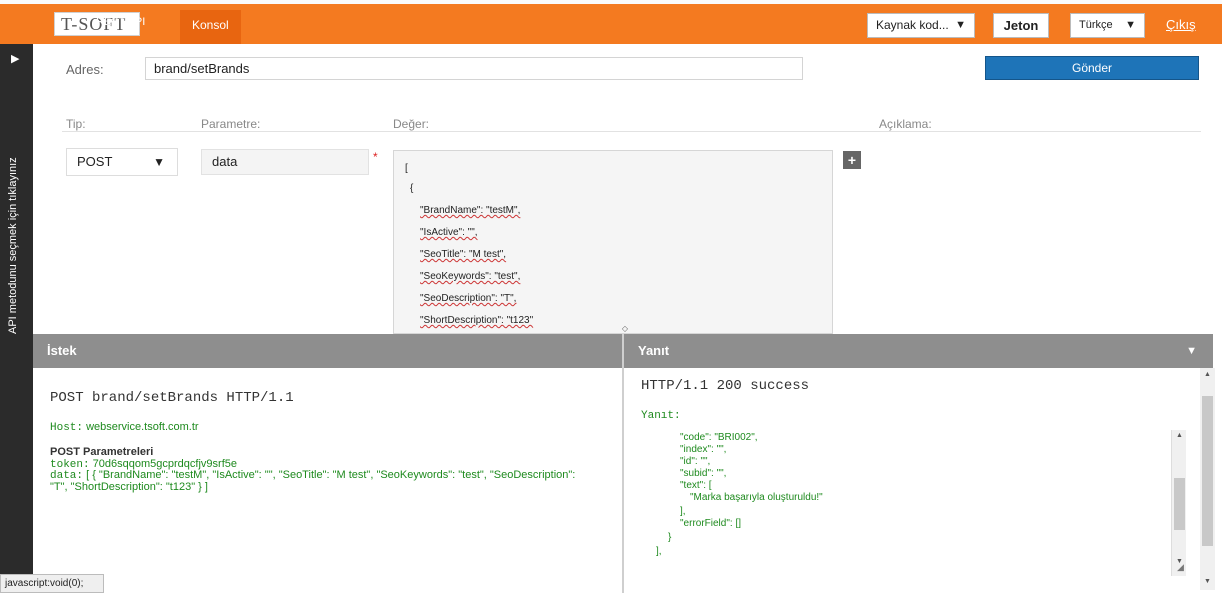  What do you see at coordinates (631, 131) in the screenshot?
I see `header-divider` at bounding box center [631, 131].